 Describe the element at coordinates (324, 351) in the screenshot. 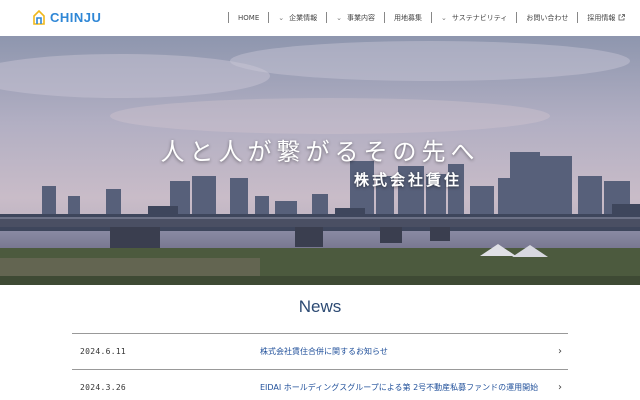

I see `news-link: 株式会社賃住合併に関するお知らせ` at that location.